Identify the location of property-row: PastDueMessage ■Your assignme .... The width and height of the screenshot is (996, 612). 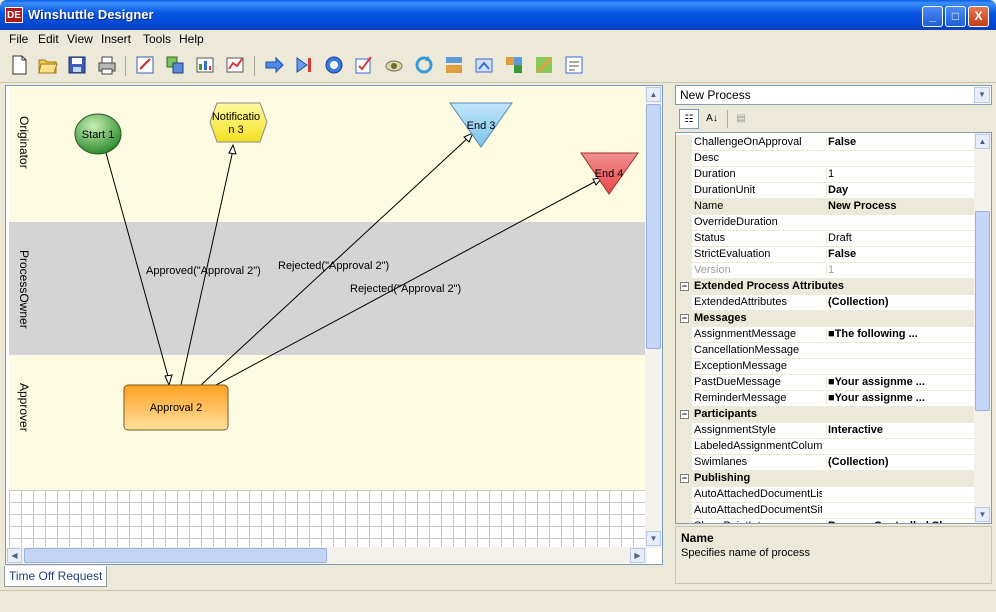
(825, 383).